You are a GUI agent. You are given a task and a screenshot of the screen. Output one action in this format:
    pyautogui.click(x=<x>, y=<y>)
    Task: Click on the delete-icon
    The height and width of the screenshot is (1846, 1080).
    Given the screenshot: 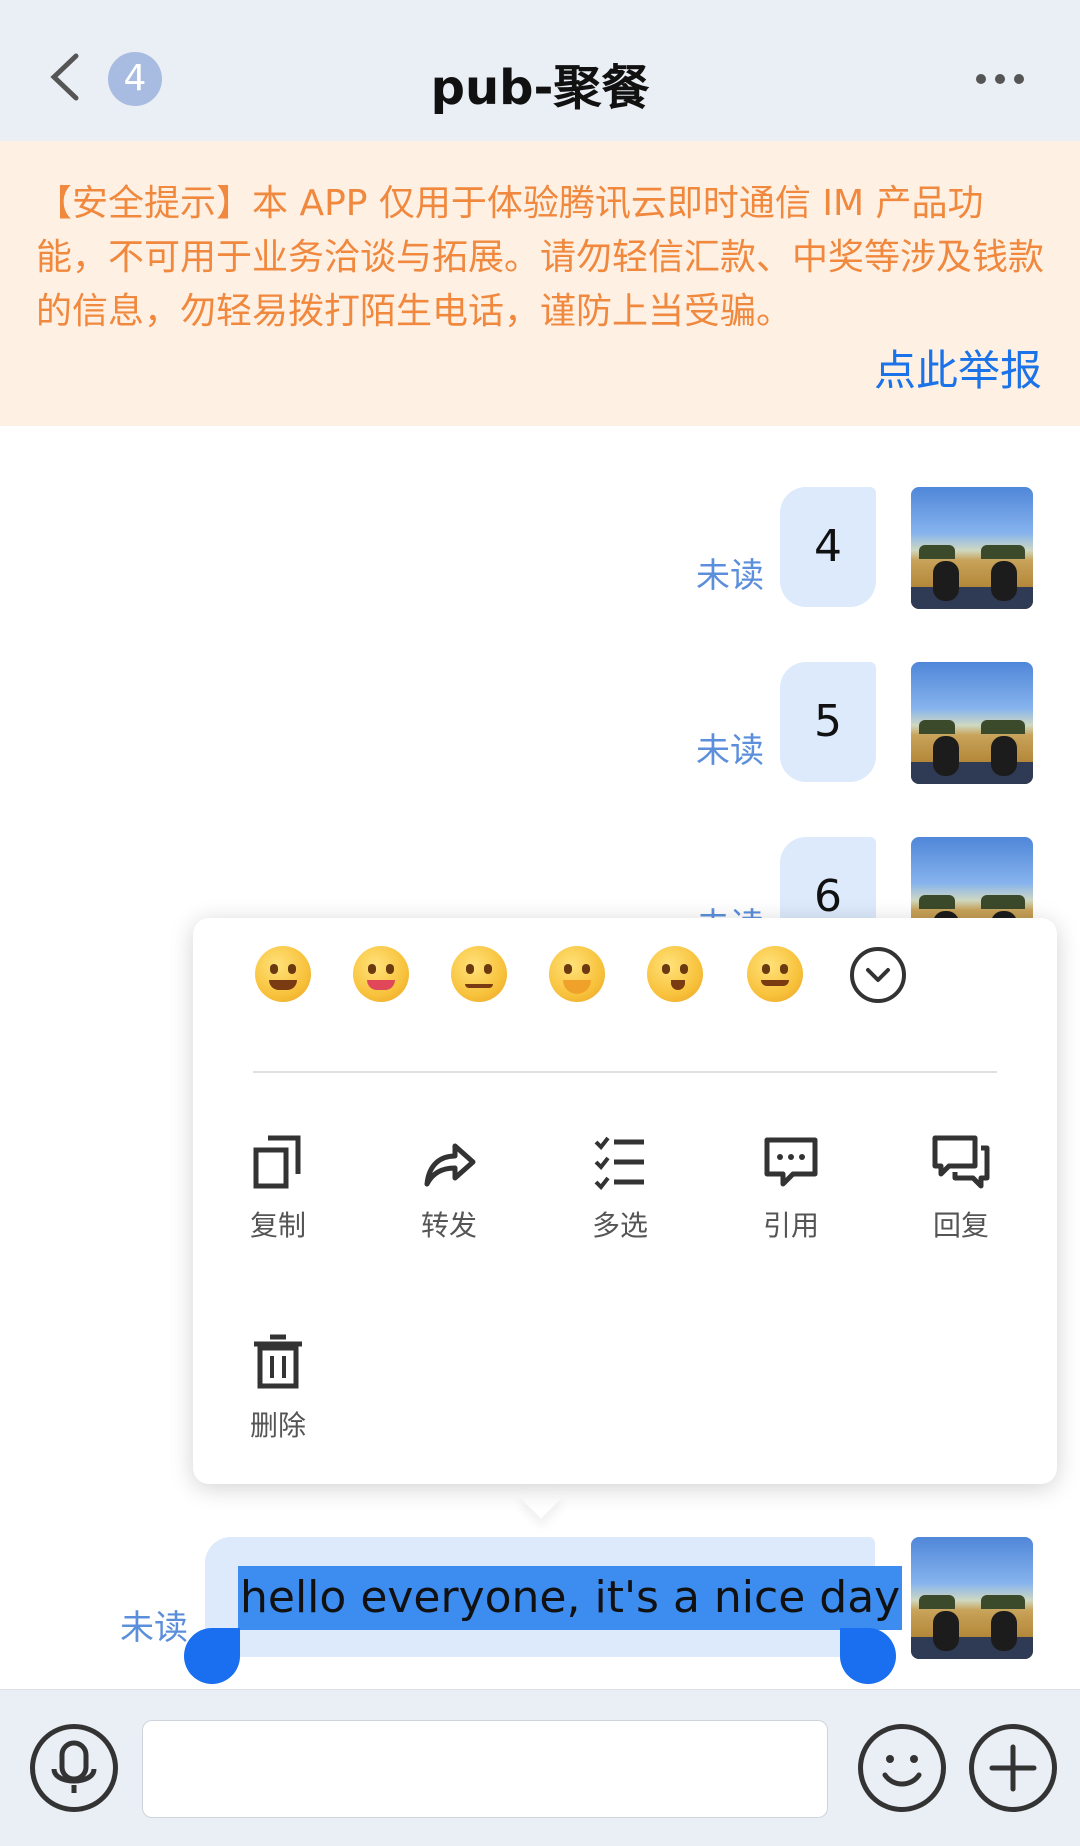 What is the action you would take?
    pyautogui.click(x=278, y=1361)
    